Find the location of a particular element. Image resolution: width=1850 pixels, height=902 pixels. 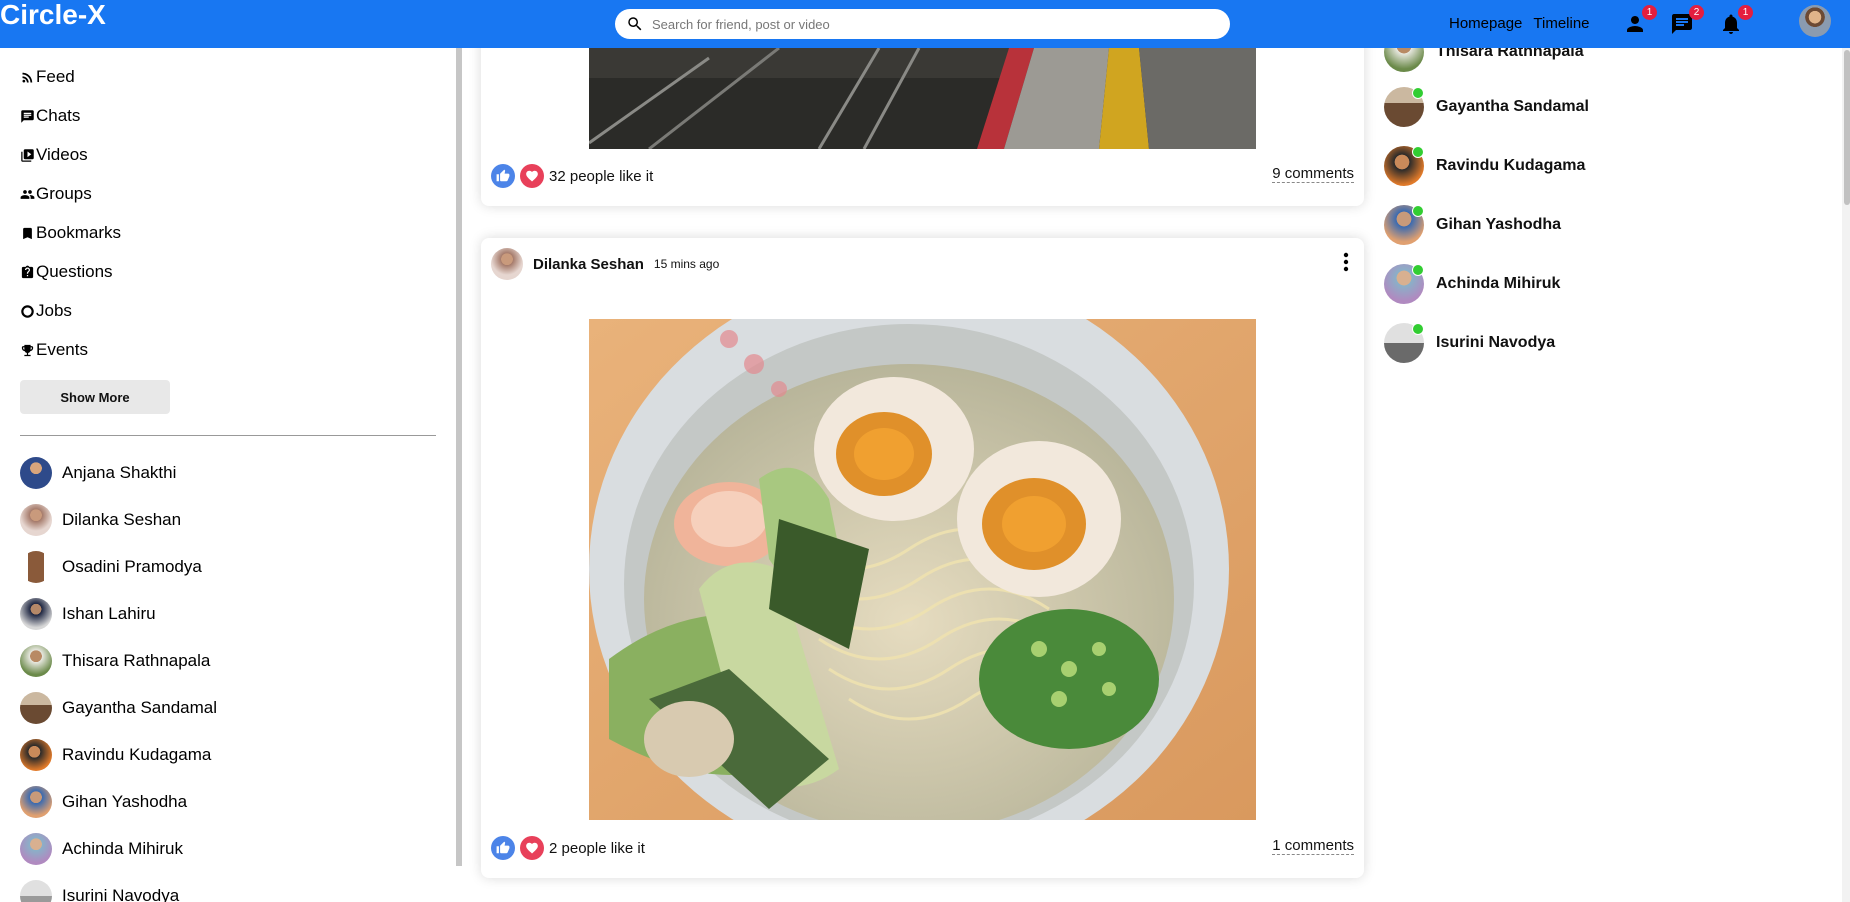

sidebar-item-bookmarks: Bookmarks is located at coordinates (70, 233).